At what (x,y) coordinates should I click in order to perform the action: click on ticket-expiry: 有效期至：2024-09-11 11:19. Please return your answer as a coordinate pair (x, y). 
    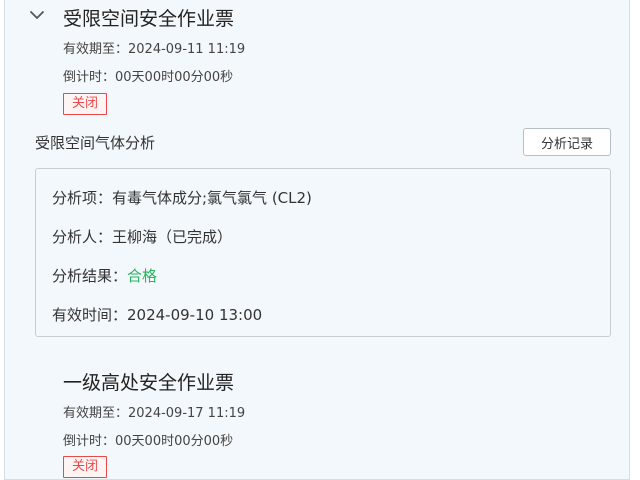
    Looking at the image, I should click on (154, 49).